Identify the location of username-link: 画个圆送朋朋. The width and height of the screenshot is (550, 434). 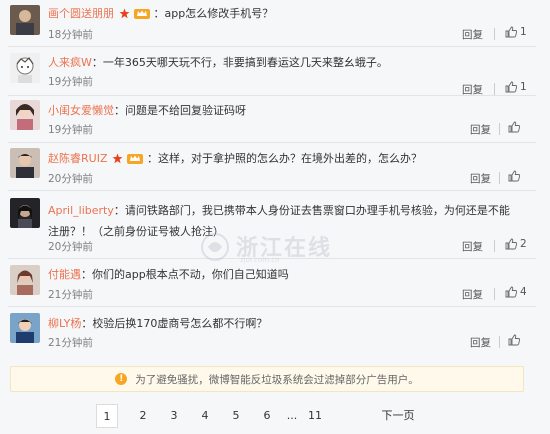
(81, 13).